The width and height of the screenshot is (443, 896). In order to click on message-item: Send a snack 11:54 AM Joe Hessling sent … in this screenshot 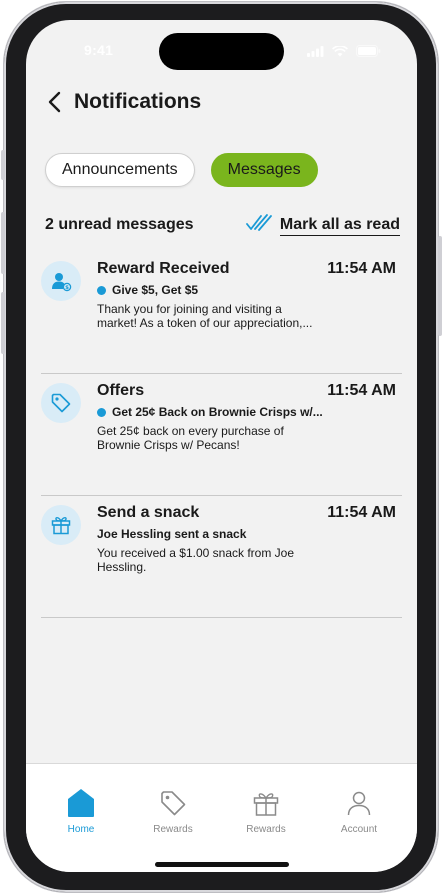, I will do `click(221, 557)`.